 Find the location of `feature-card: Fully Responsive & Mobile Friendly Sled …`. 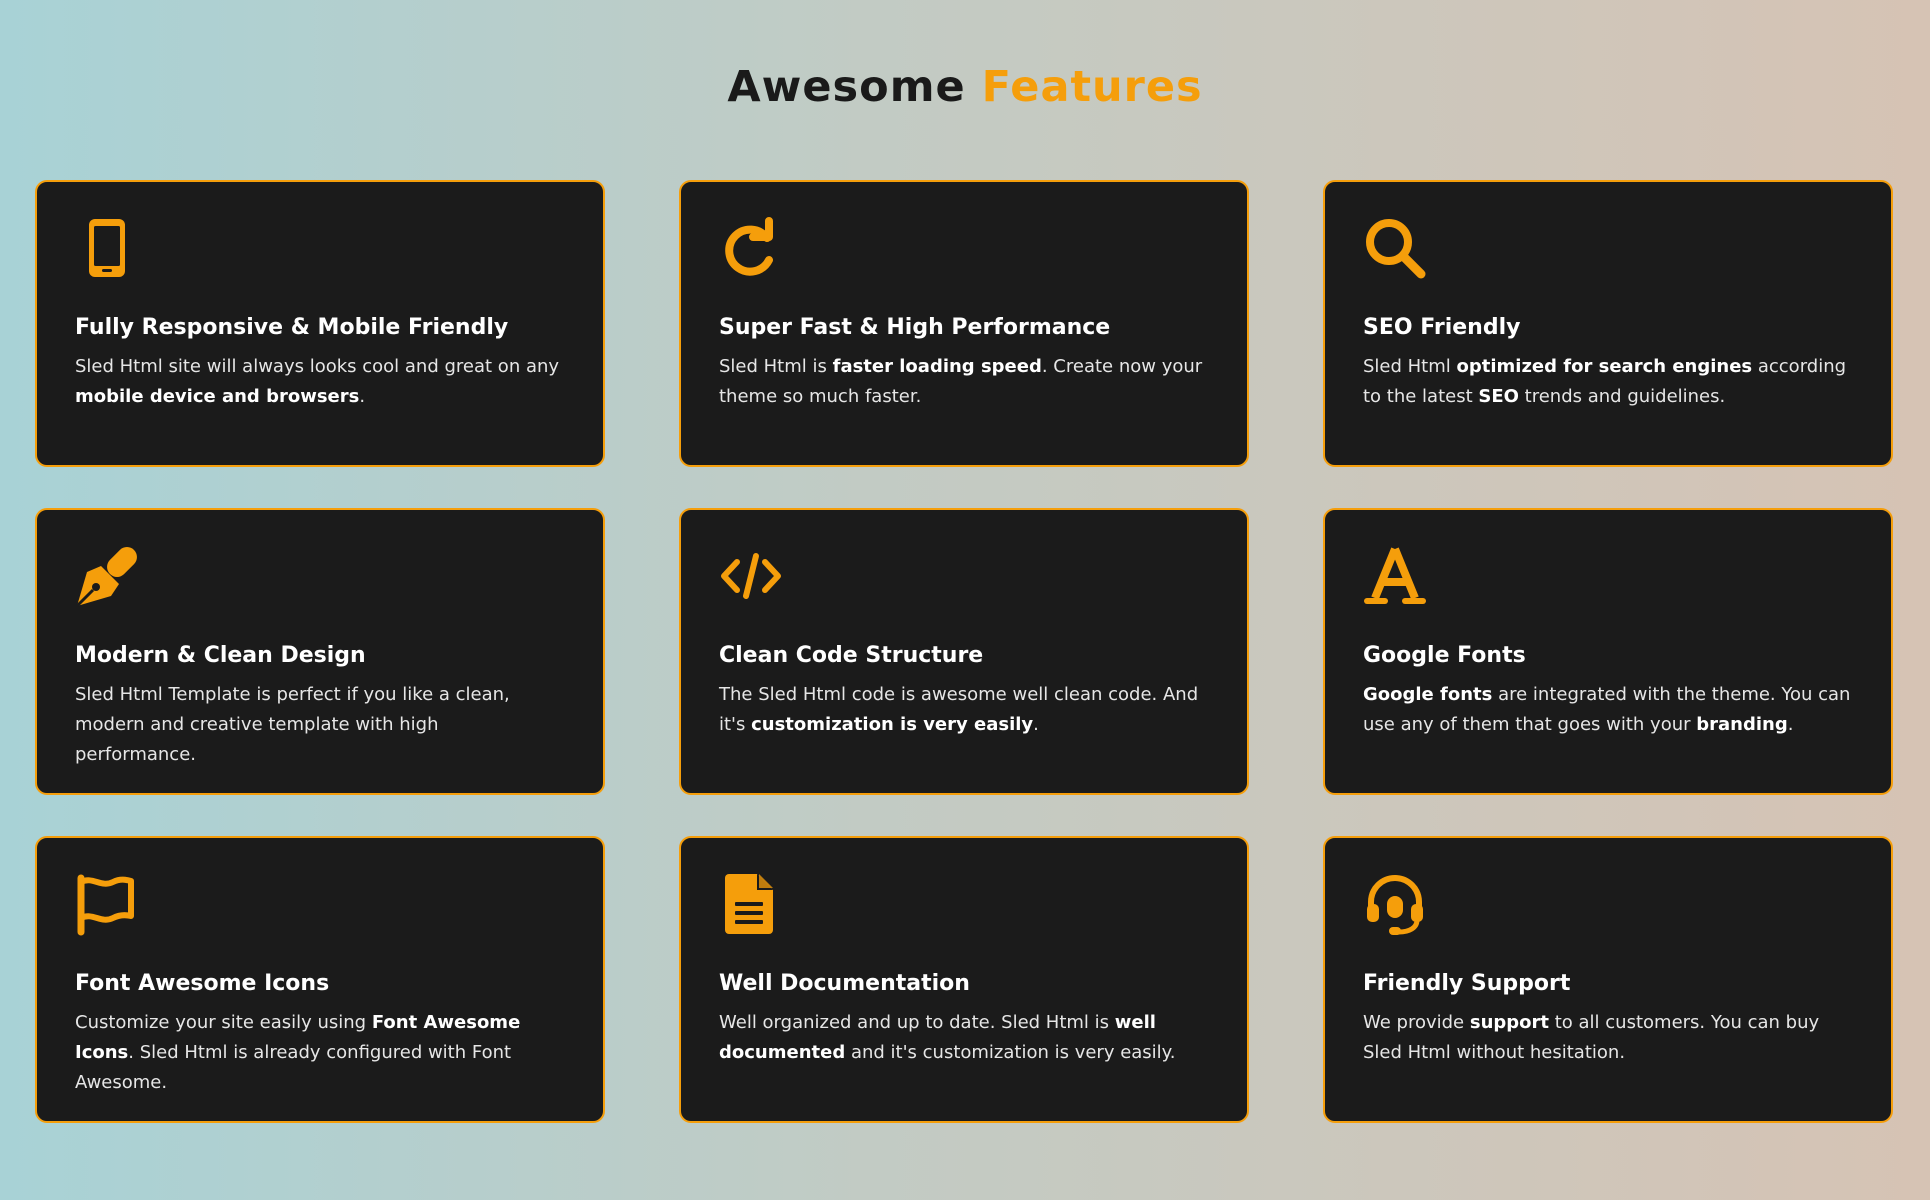

feature-card: Fully Responsive & Mobile Friendly Sled … is located at coordinates (320, 323).